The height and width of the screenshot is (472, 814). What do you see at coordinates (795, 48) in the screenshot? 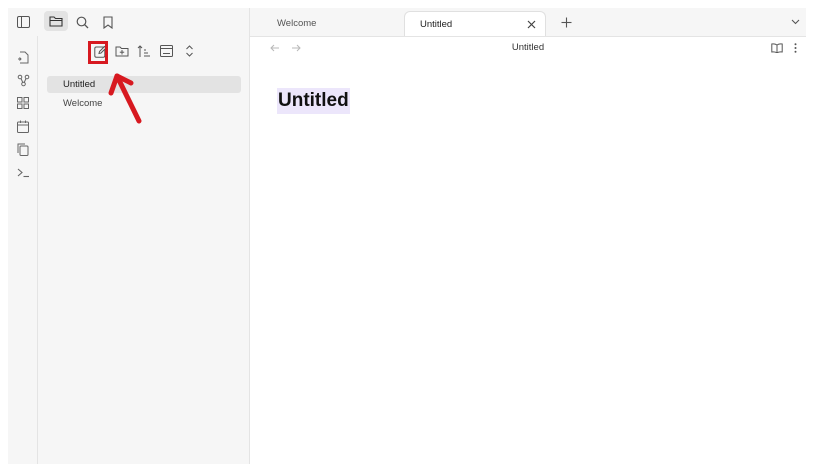
I see `more-options-icon` at bounding box center [795, 48].